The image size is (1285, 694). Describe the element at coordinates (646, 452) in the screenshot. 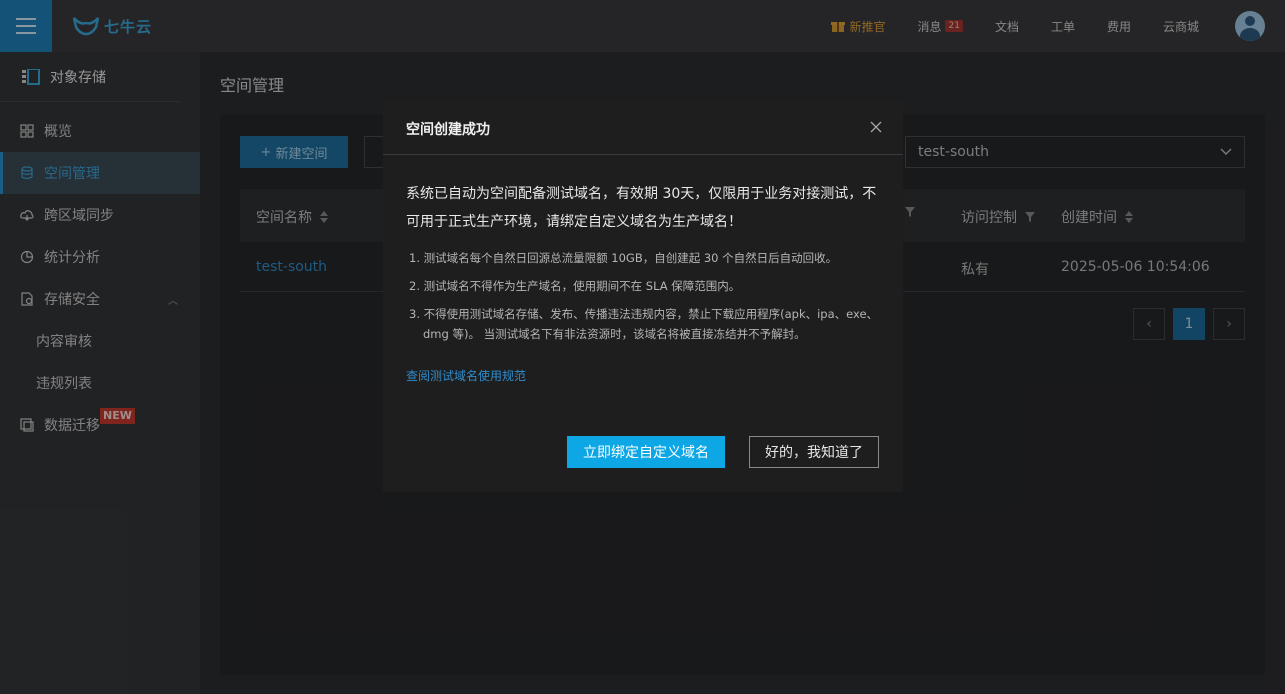

I see `bind-custom-domain-button: 立即绑定自定义域名` at that location.